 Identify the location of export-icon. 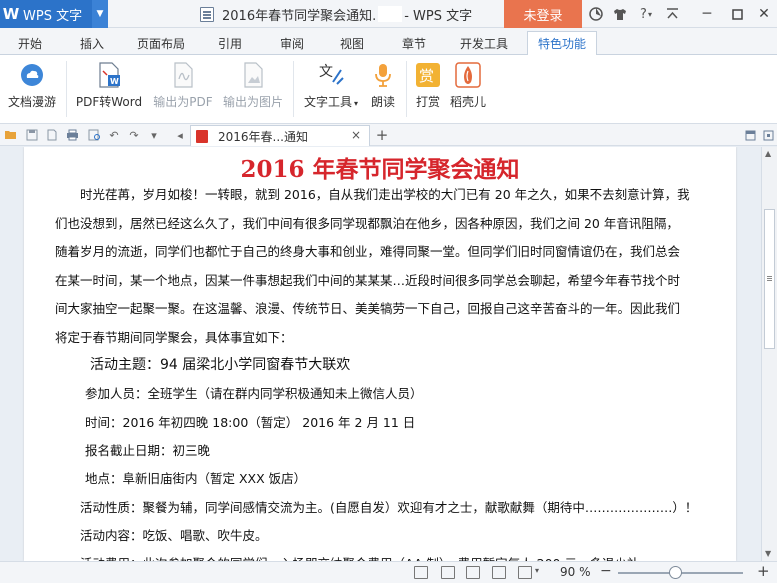
(52, 135).